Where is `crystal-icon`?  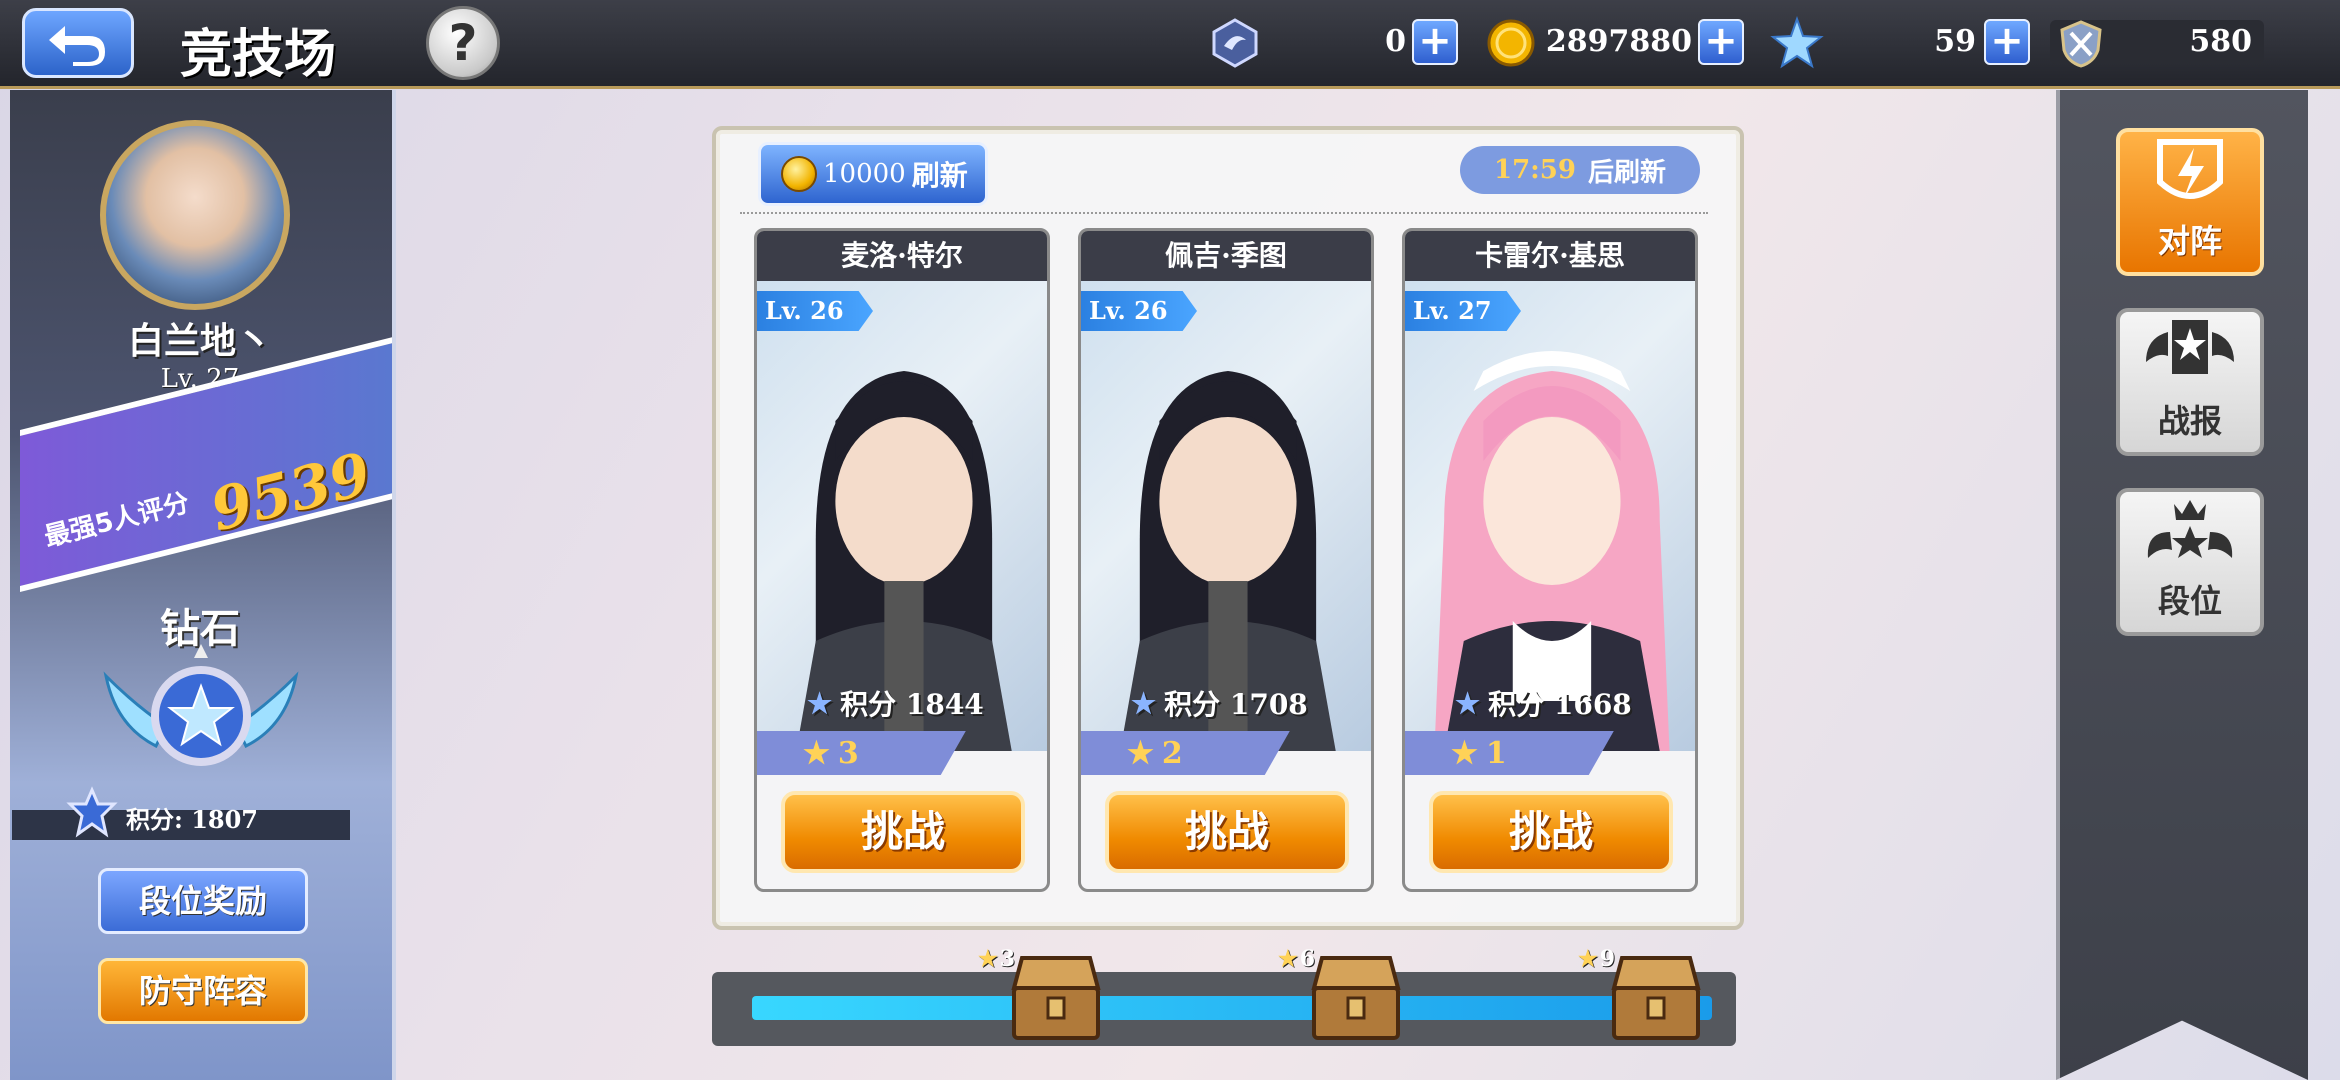 crystal-icon is located at coordinates (1235, 43).